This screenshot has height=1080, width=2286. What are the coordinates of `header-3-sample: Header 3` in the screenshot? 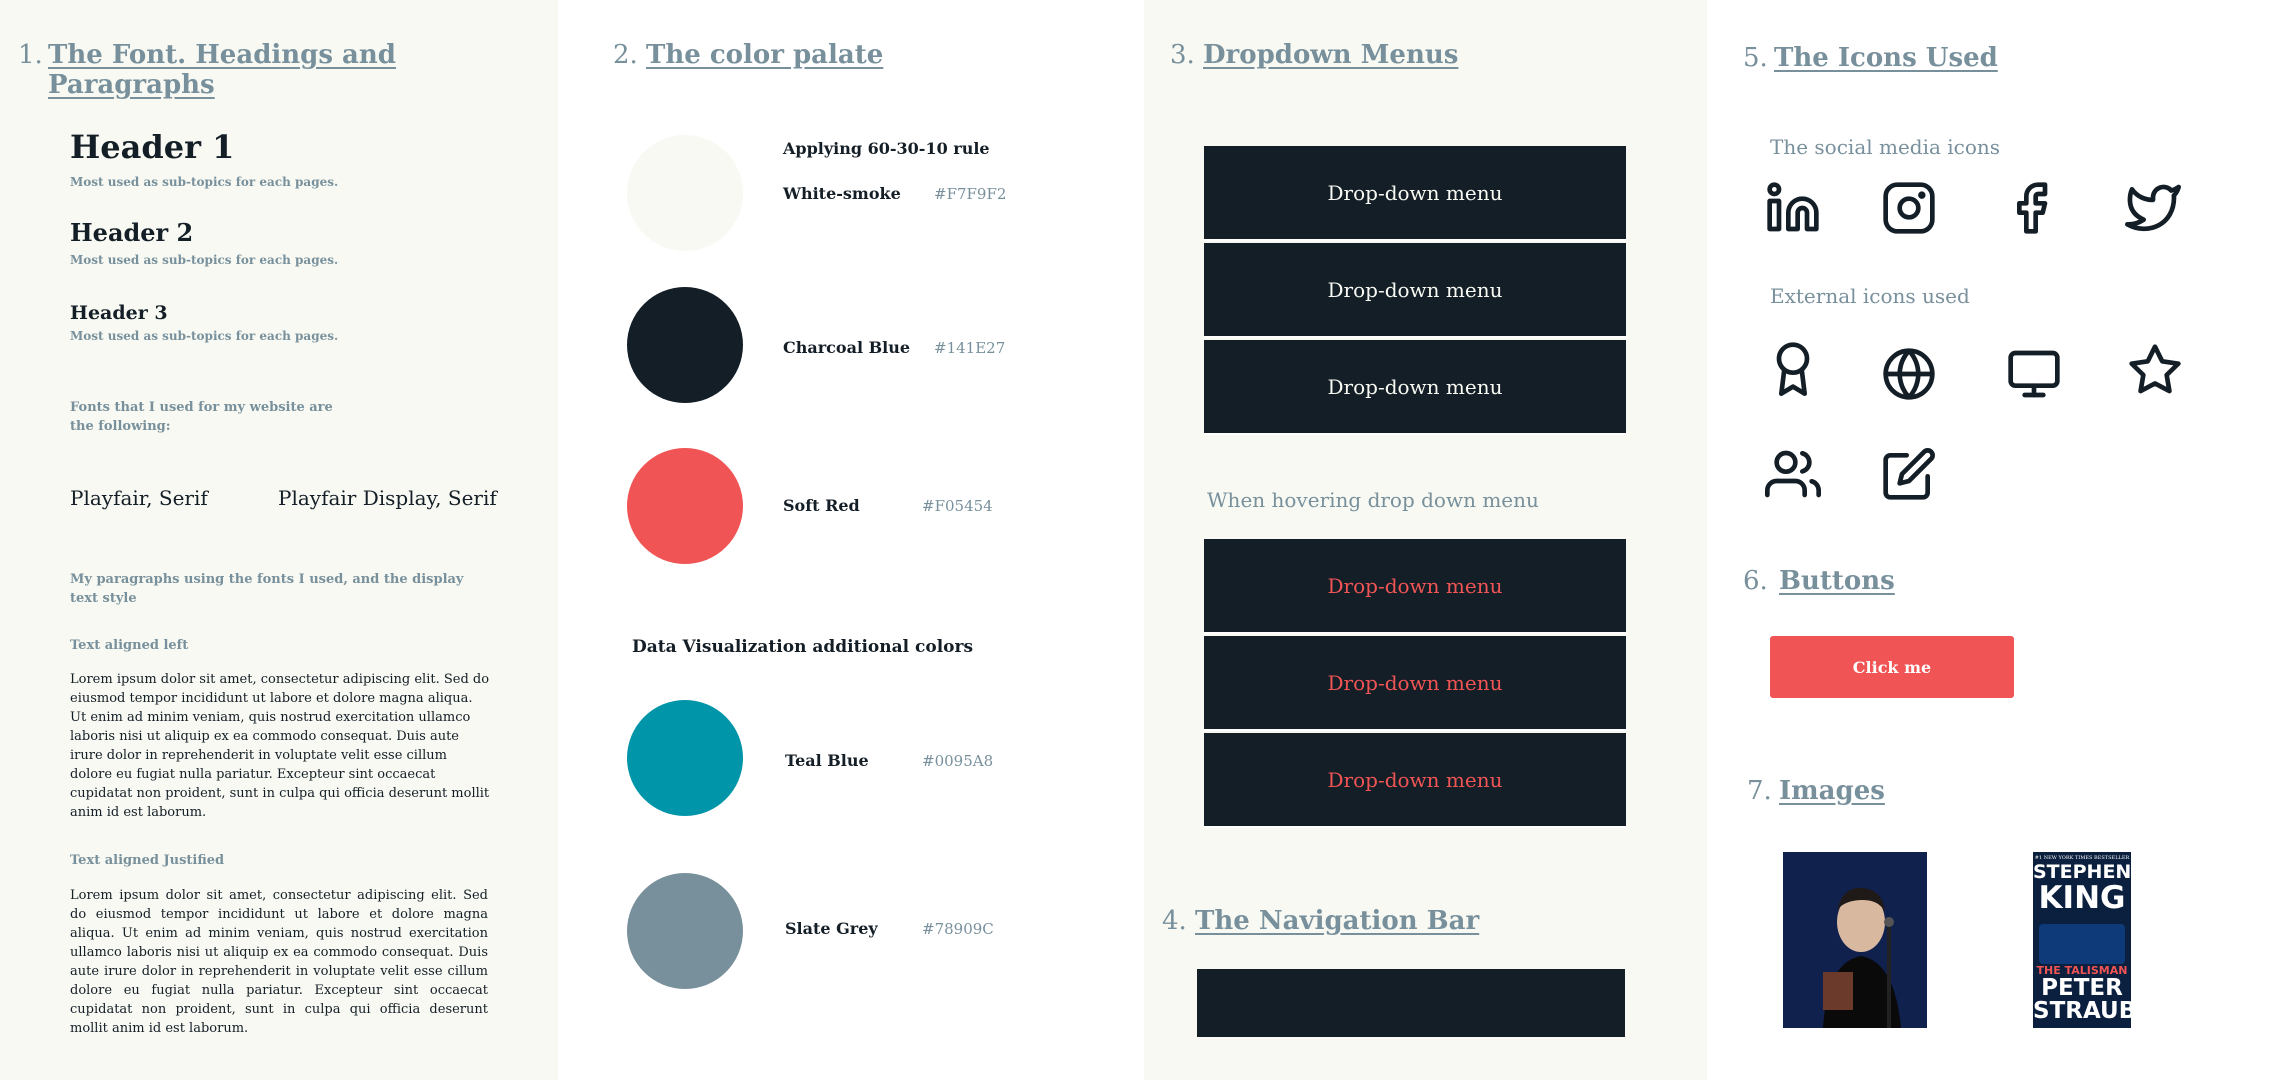 It's located at (119, 313).